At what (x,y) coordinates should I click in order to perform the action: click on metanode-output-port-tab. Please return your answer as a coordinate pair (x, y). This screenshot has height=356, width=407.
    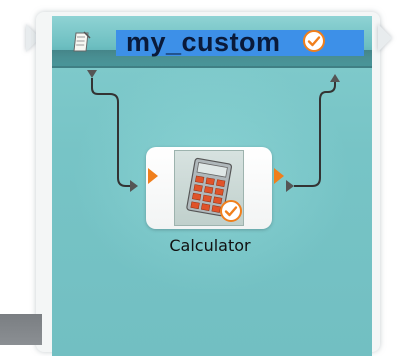
    Looking at the image, I should click on (385, 38).